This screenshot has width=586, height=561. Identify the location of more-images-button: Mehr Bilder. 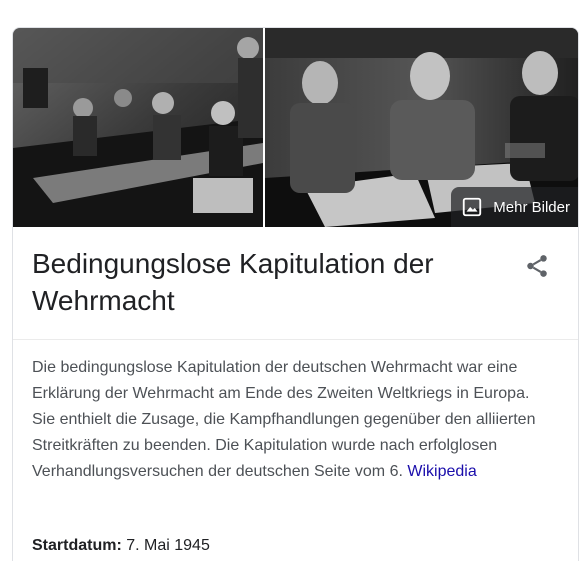
(514, 207).